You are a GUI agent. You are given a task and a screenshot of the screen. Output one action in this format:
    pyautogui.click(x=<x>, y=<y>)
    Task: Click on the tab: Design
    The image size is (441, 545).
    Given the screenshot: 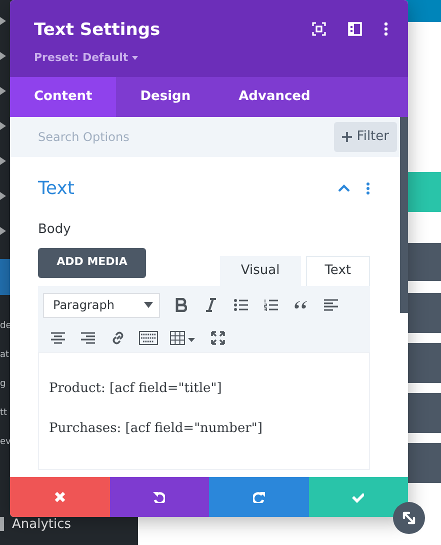 What is the action you would take?
    pyautogui.click(x=165, y=97)
    